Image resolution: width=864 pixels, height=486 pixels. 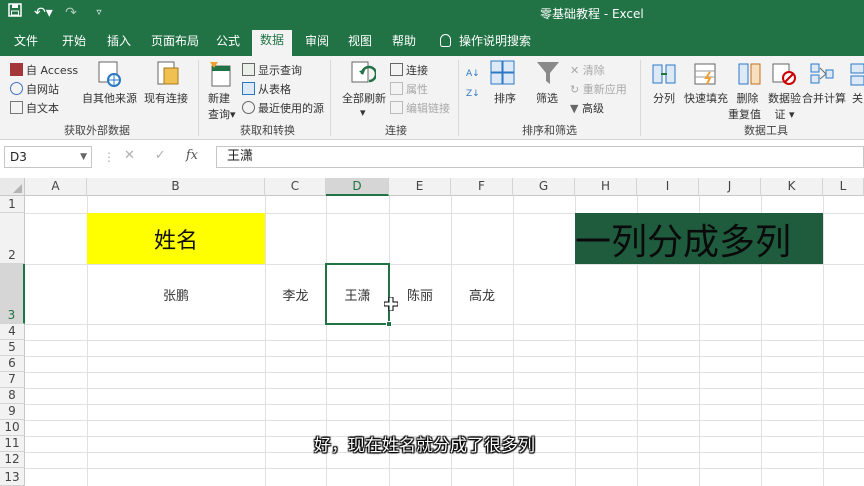 What do you see at coordinates (404, 44) in the screenshot?
I see `tab-help: 帮助` at bounding box center [404, 44].